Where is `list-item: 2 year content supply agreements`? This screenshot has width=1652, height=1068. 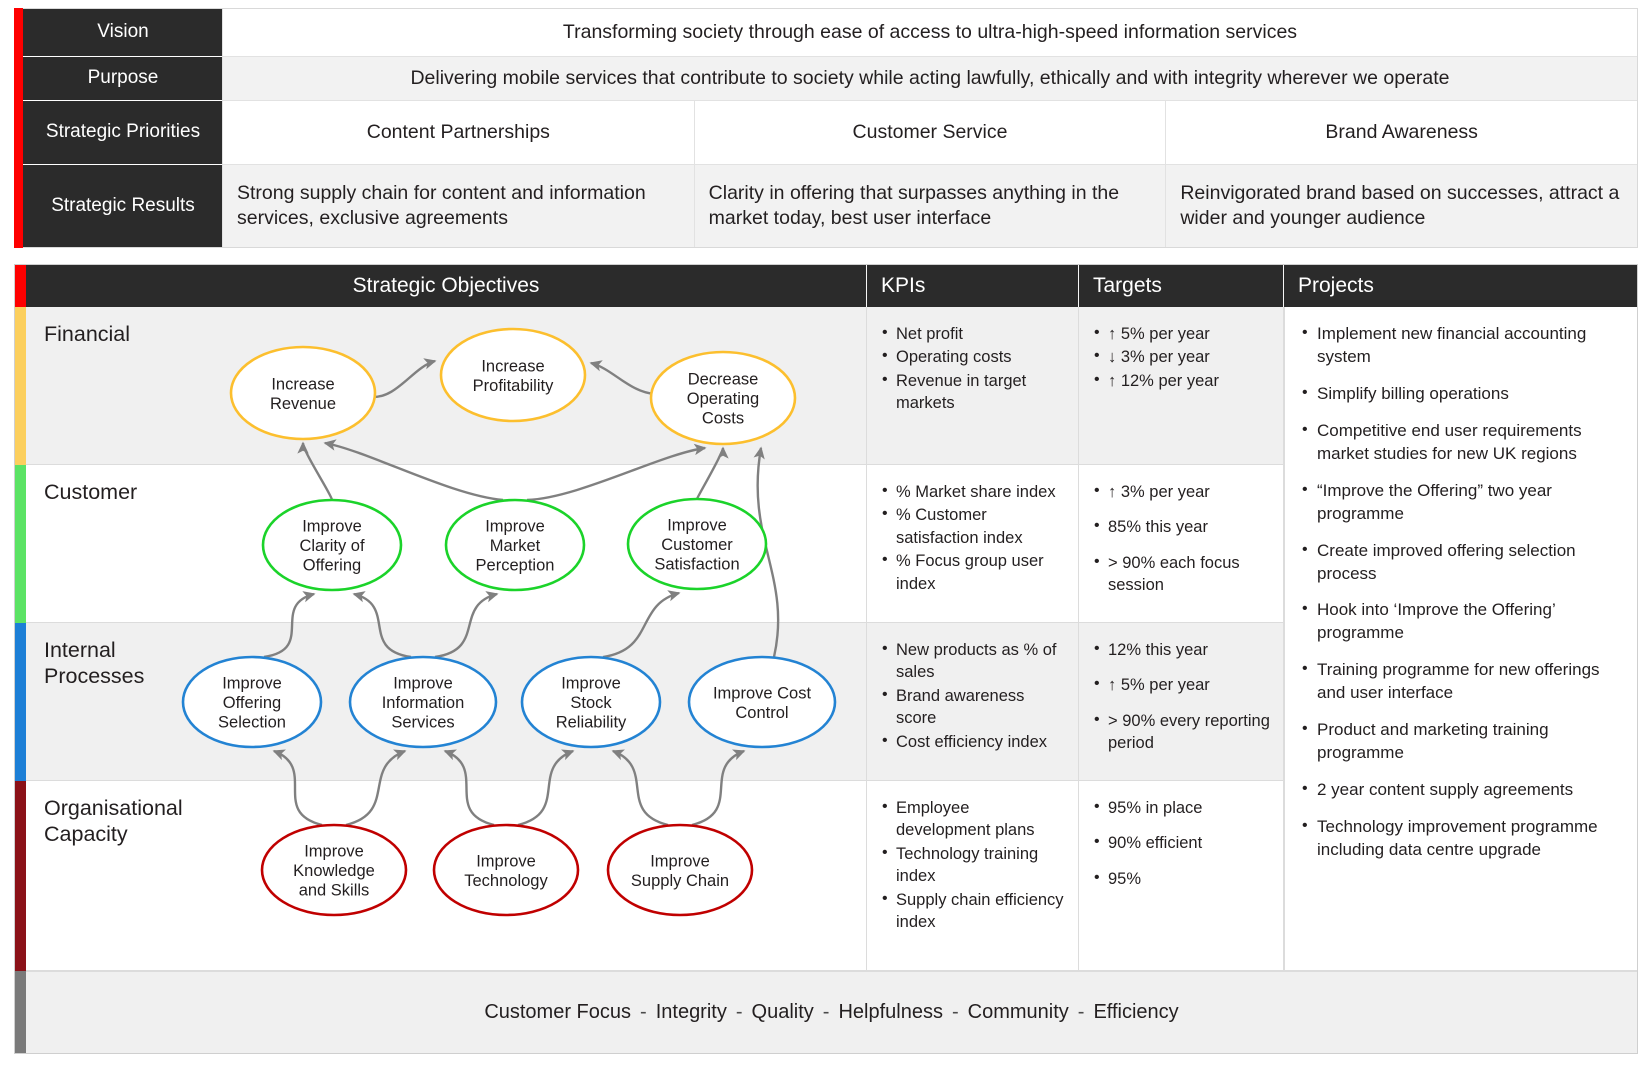 list-item: 2 year content supply agreements is located at coordinates (1463, 790).